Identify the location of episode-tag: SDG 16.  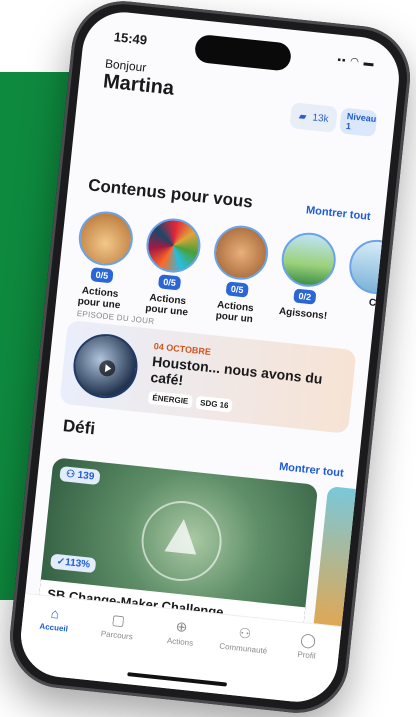
(214, 404).